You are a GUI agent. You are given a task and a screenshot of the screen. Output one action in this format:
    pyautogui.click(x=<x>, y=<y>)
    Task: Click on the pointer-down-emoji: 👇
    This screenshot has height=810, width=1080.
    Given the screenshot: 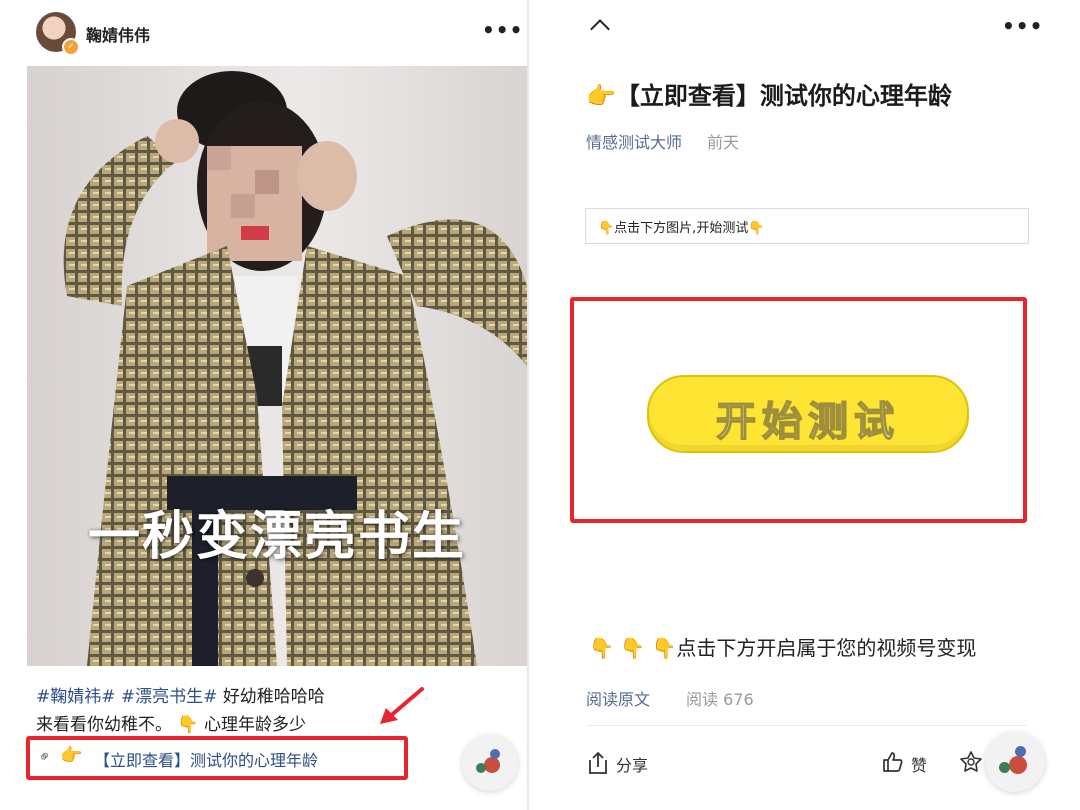 What is the action you would take?
    pyautogui.click(x=188, y=725)
    